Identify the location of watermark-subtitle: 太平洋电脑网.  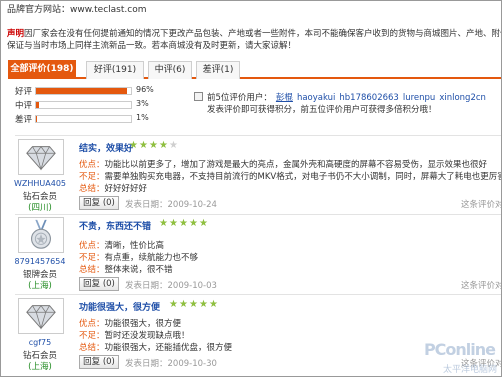
(469, 370).